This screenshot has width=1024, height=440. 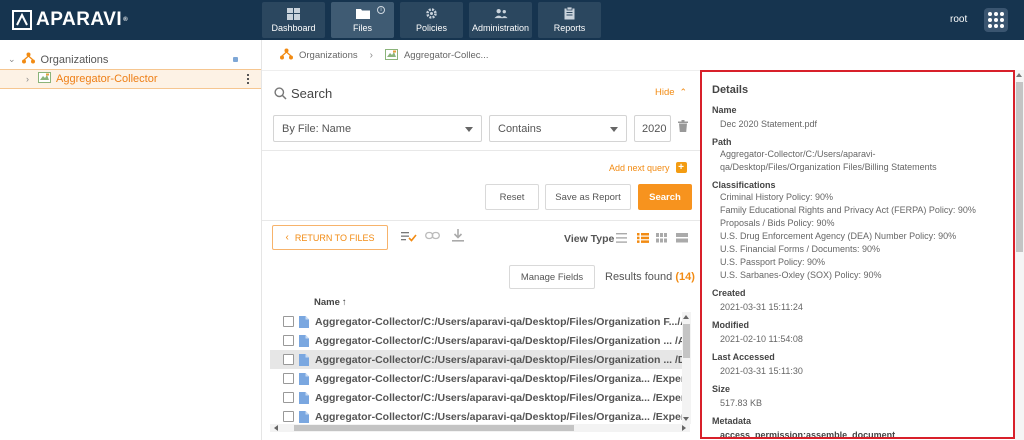 What do you see at coordinates (287, 237) in the screenshot?
I see `chevron-left-icon: ‹` at bounding box center [287, 237].